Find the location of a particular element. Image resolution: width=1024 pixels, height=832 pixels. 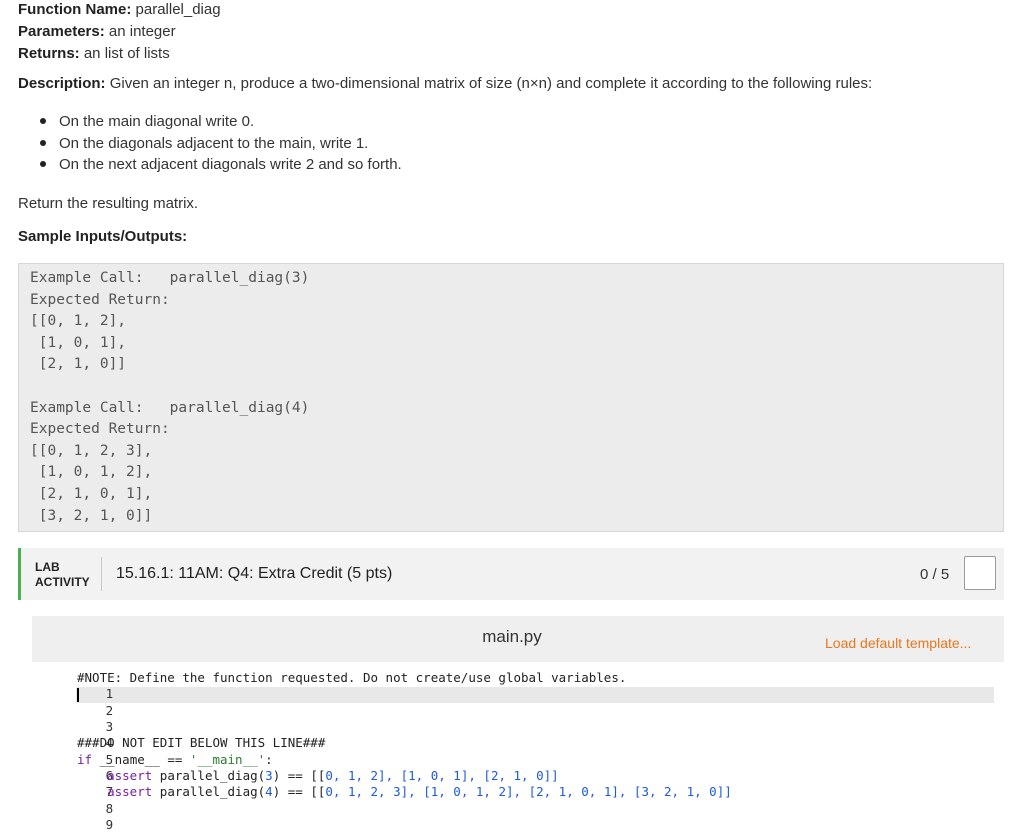

parameters-label: Parameters: is located at coordinates (61, 31).